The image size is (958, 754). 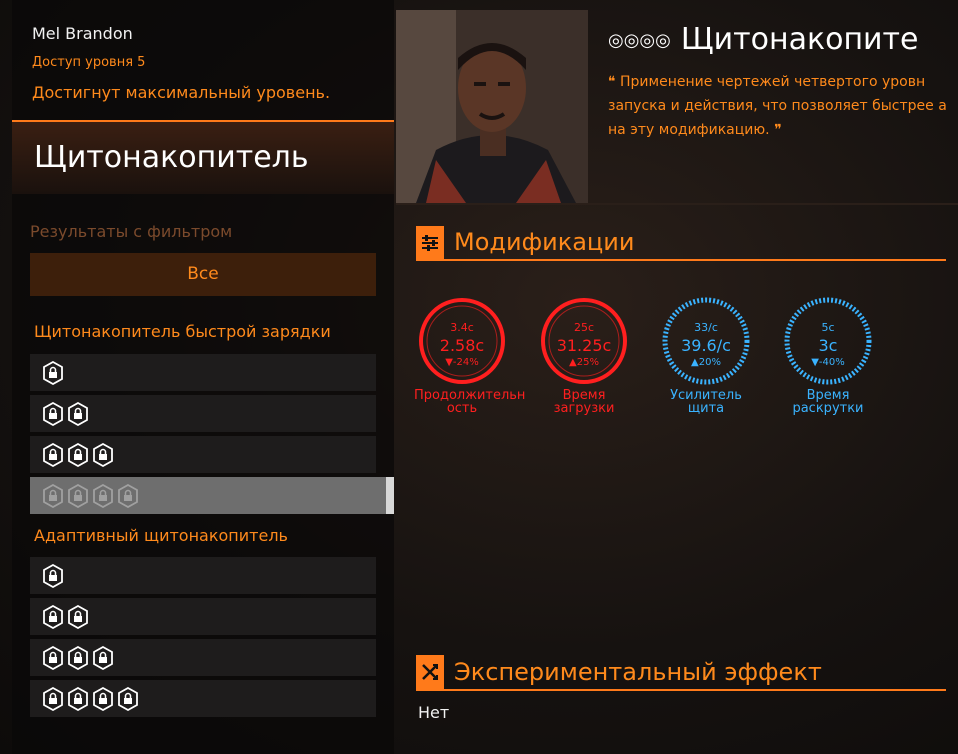 What do you see at coordinates (828, 356) in the screenshot?
I see `stat-ring-4: 5с 3с ▼-40% Время раскрутки` at bounding box center [828, 356].